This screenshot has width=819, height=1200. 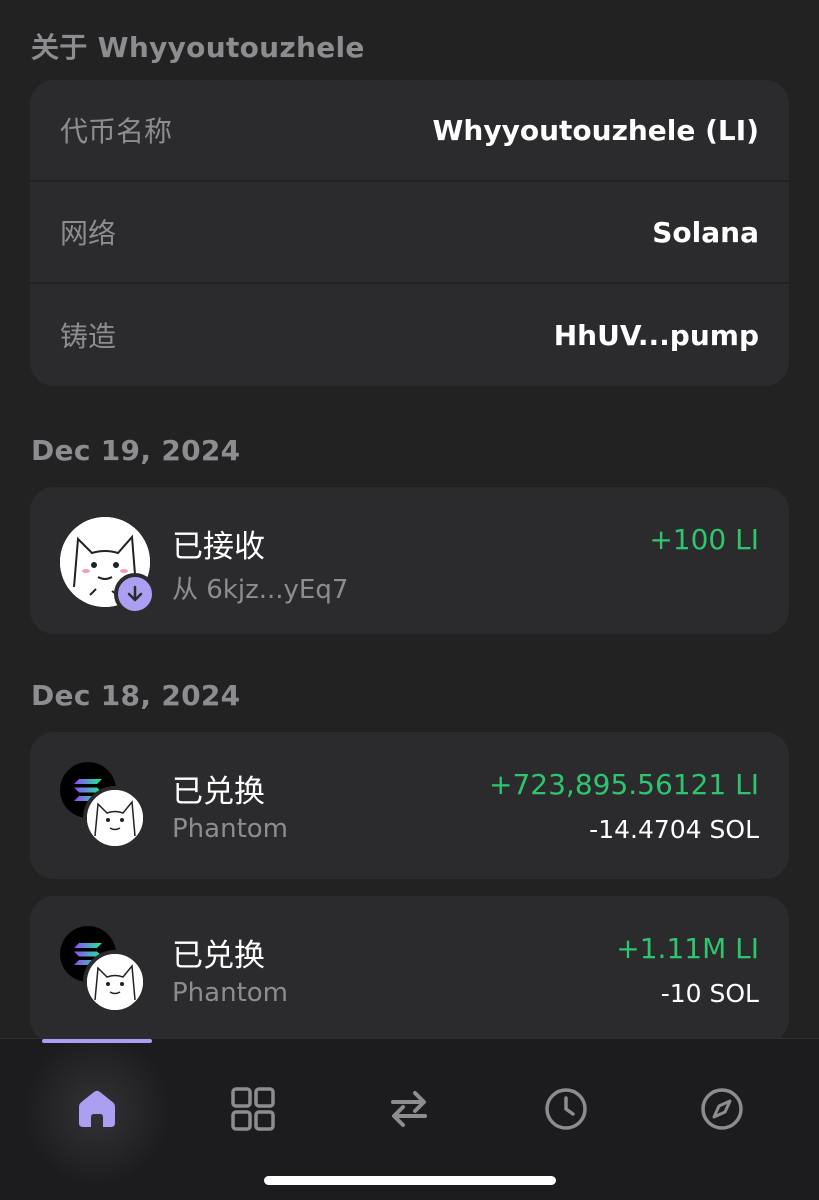 What do you see at coordinates (656, 335) in the screenshot?
I see `mint-address: HhUV...pump` at bounding box center [656, 335].